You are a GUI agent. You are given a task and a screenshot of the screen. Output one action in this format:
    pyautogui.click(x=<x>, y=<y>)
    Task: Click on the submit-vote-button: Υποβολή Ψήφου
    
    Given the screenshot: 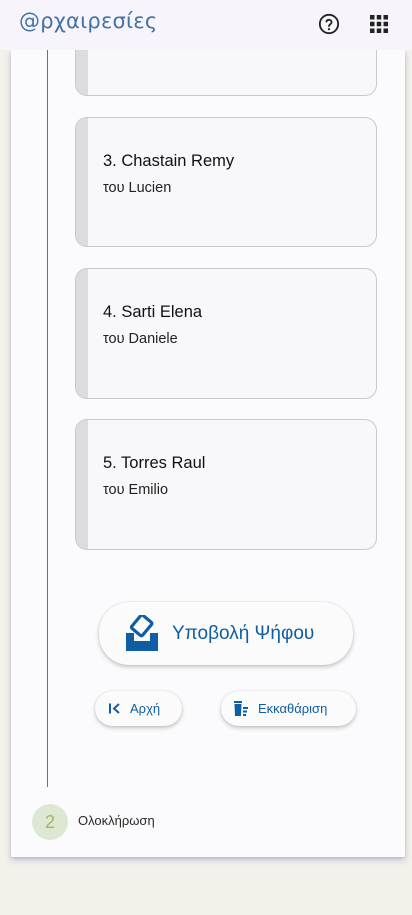 What is the action you would take?
    pyautogui.click(x=226, y=633)
    